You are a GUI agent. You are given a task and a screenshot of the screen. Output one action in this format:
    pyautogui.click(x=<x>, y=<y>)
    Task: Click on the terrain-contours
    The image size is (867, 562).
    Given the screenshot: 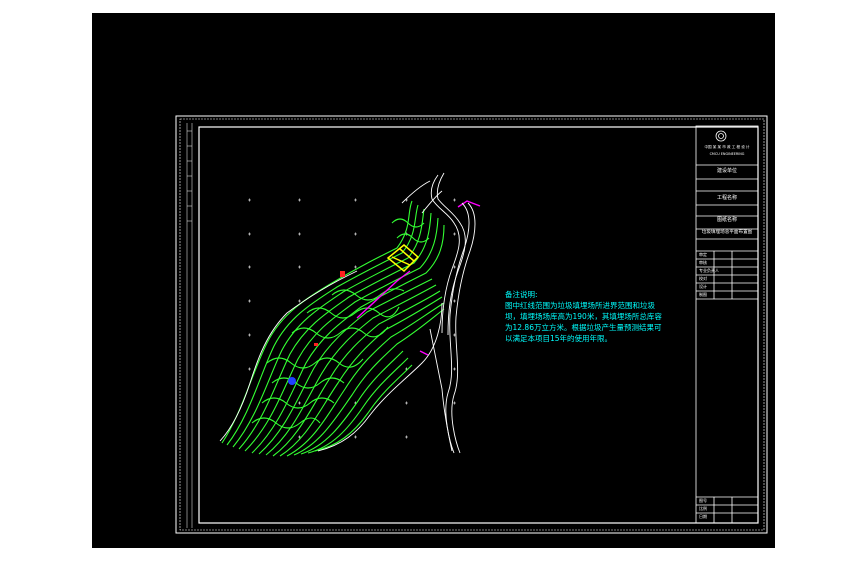 What is the action you would take?
    pyautogui.click(x=333, y=328)
    